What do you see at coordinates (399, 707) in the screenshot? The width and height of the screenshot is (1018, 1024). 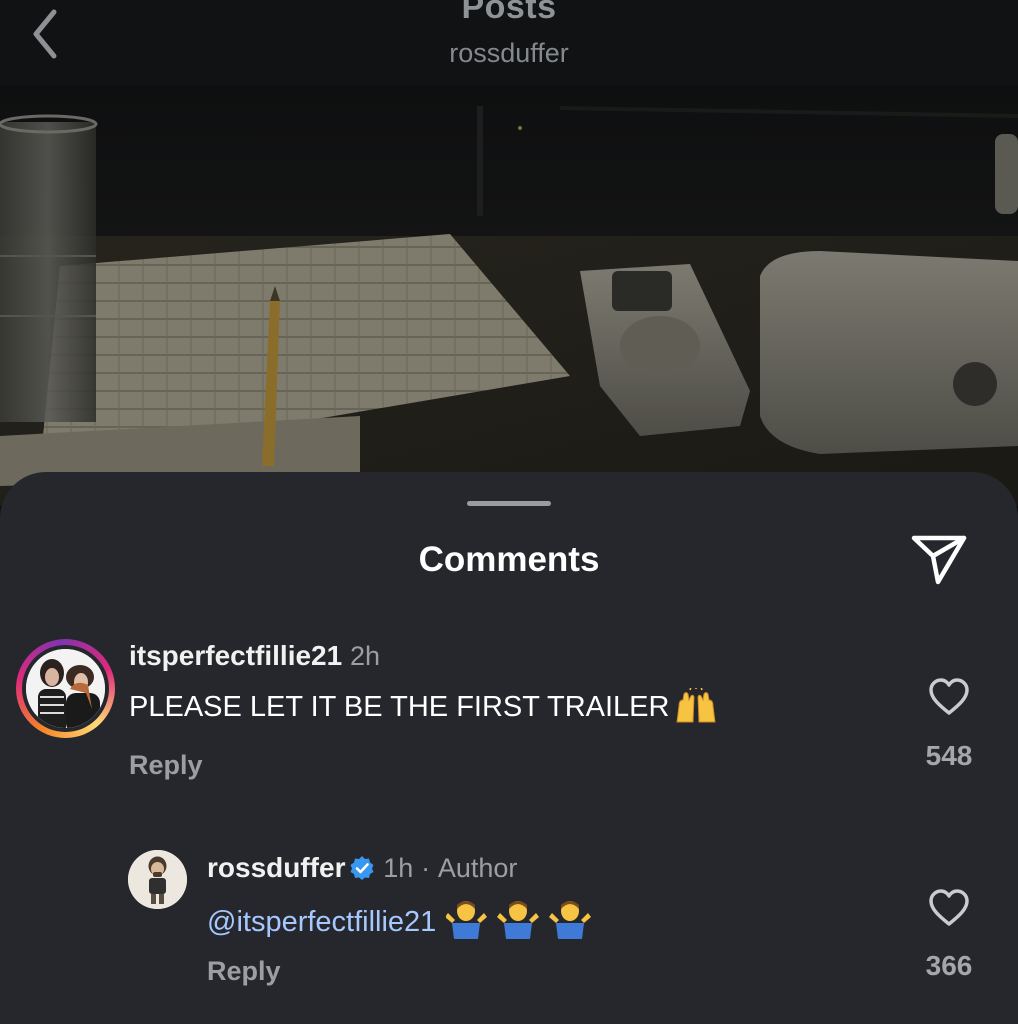 I see `comment-text: PLEASE LET IT BE THE FIRST TRAILER` at bounding box center [399, 707].